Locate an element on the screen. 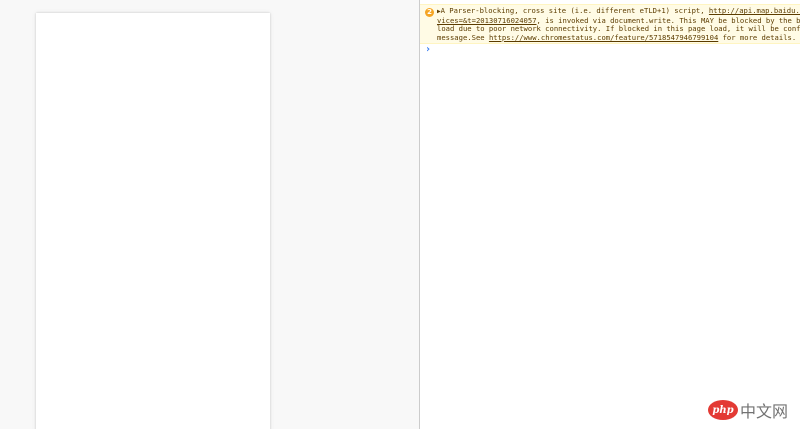 Image resolution: width=800 pixels, height=429 pixels. php-logo: php is located at coordinates (723, 410).